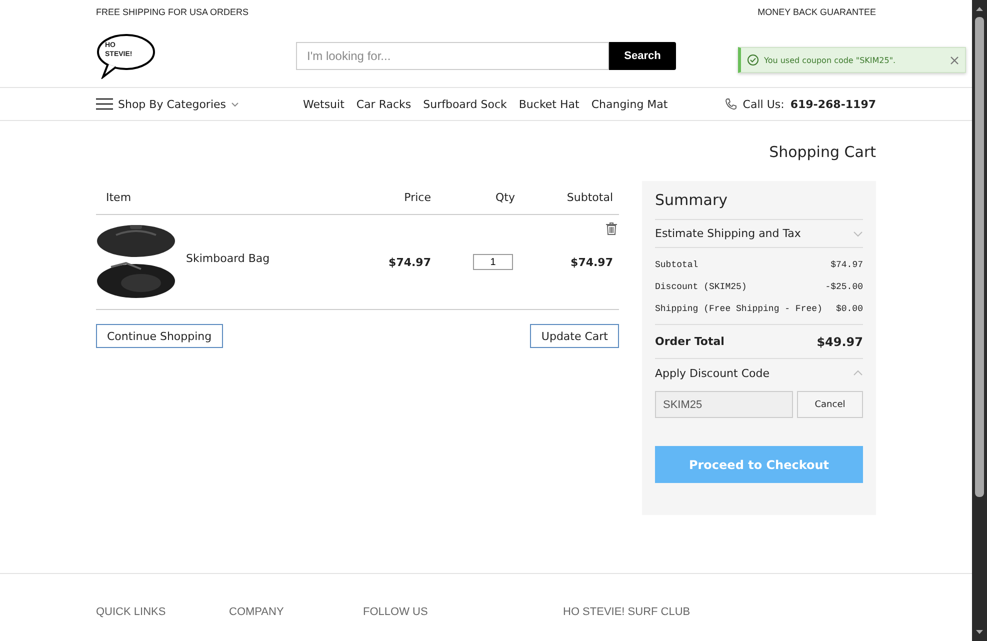 Image resolution: width=987 pixels, height=641 pixels. I want to click on nav-link: Wetsuit, so click(323, 104).